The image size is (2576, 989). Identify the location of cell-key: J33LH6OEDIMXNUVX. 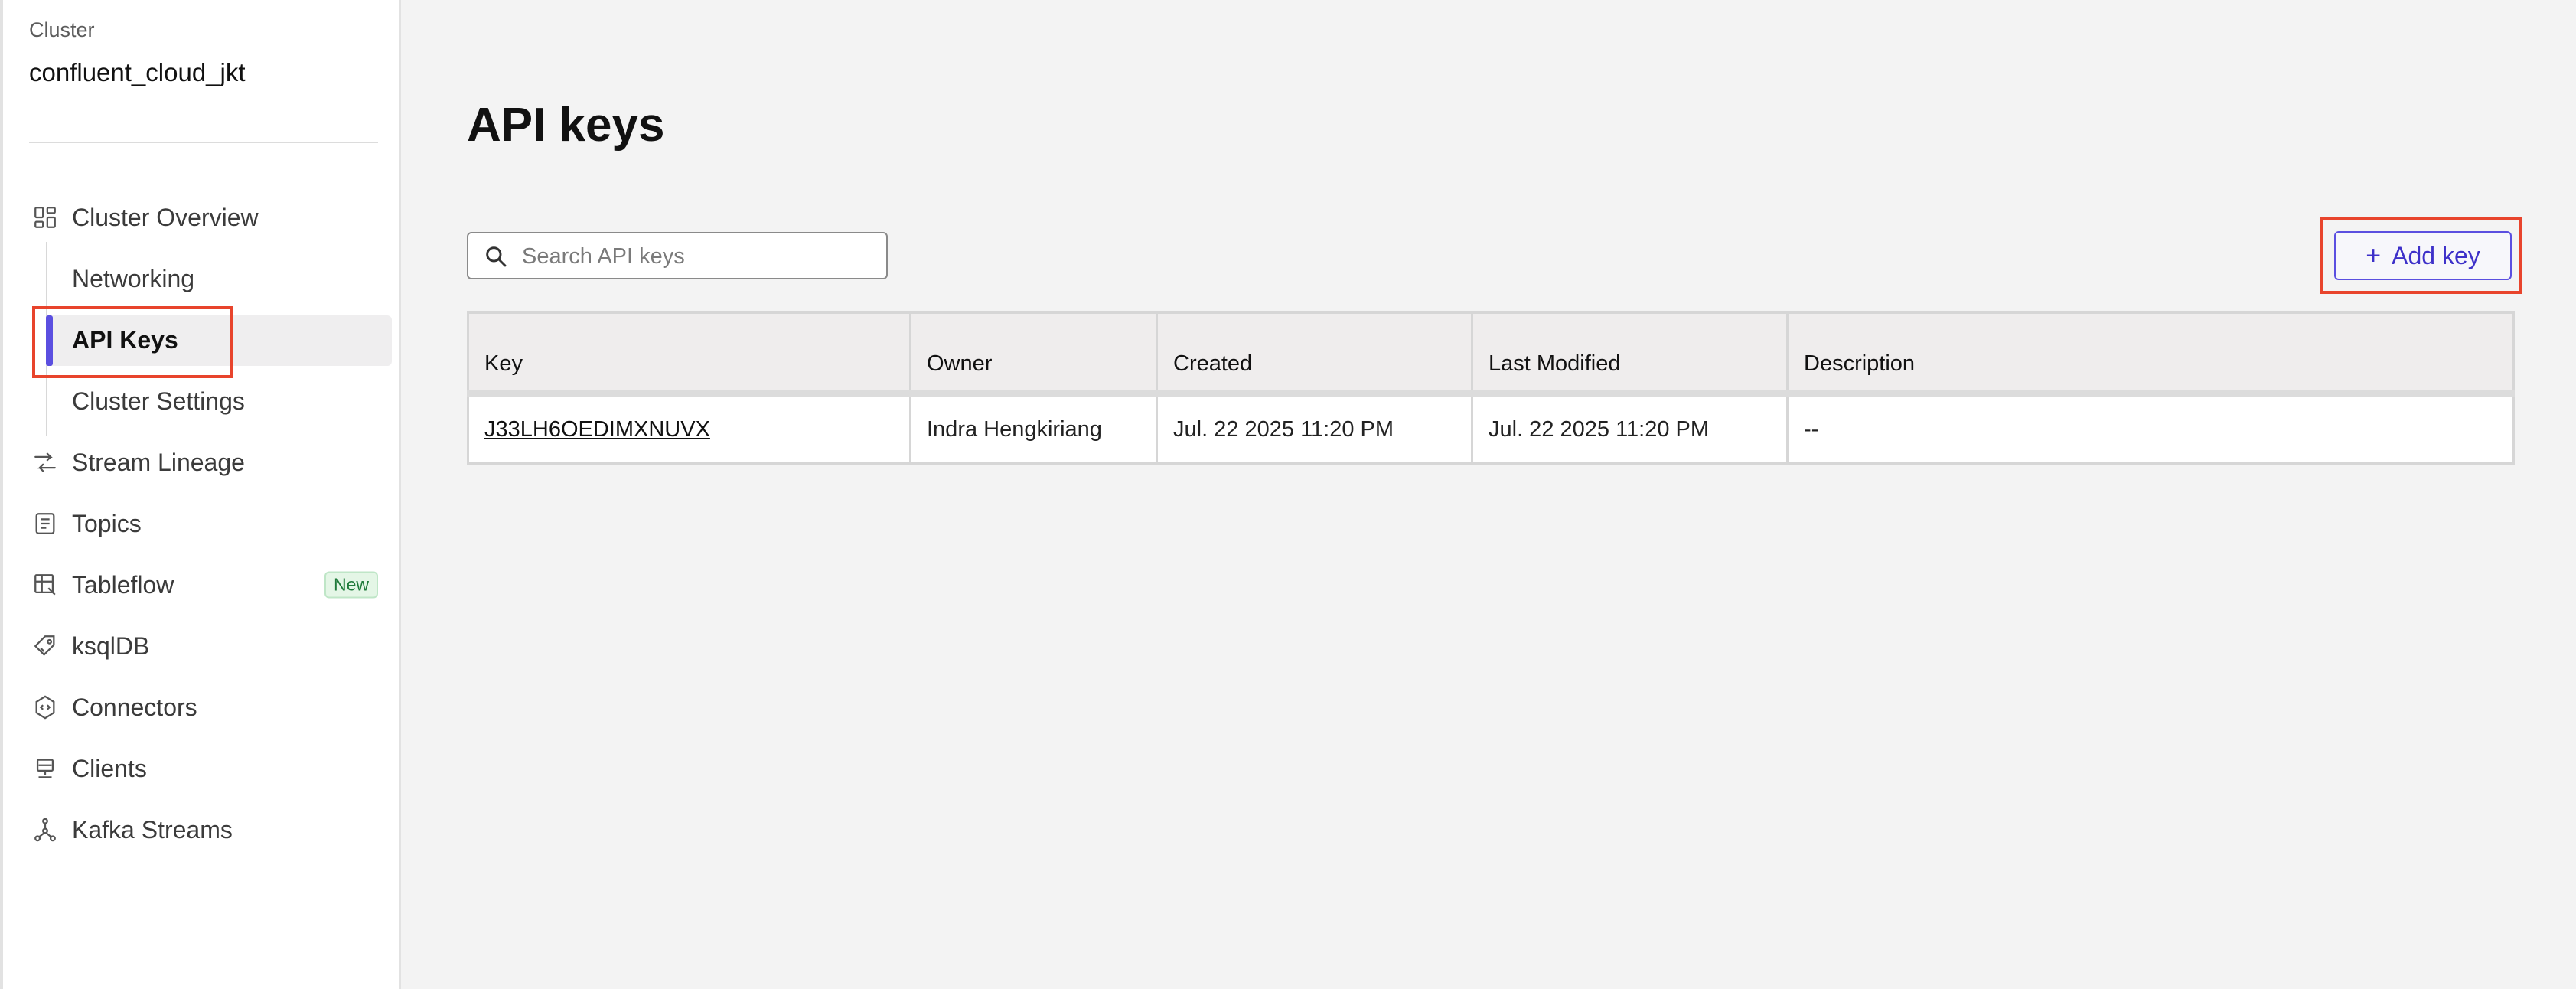
(690, 428).